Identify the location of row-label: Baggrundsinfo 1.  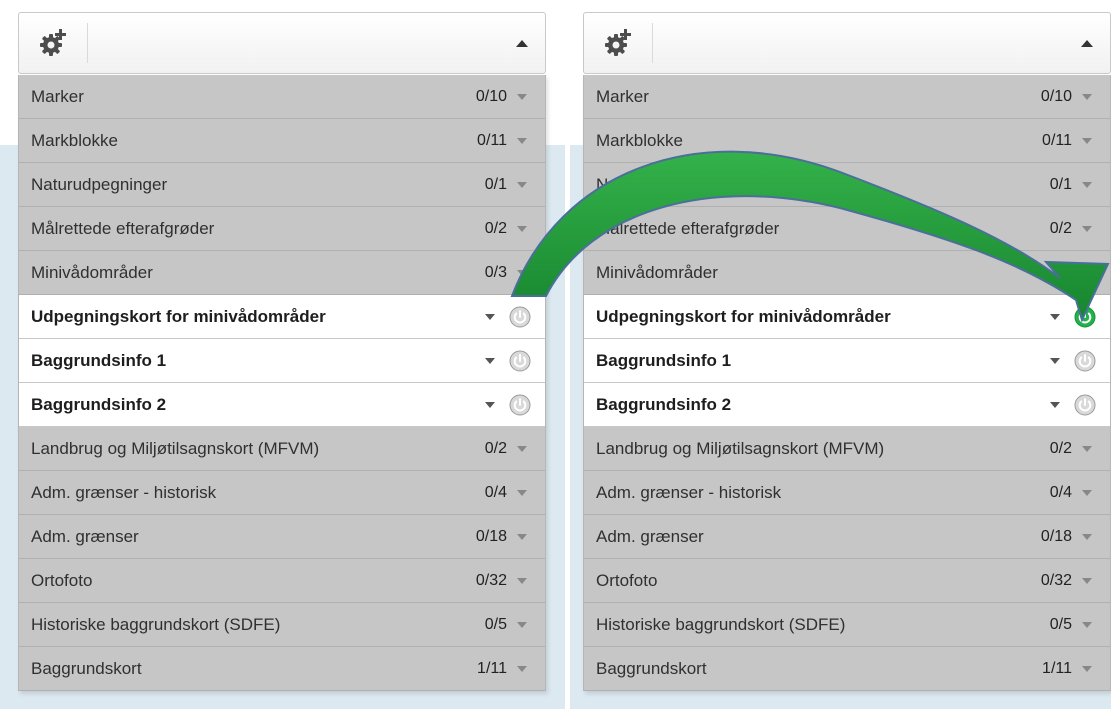
(664, 360).